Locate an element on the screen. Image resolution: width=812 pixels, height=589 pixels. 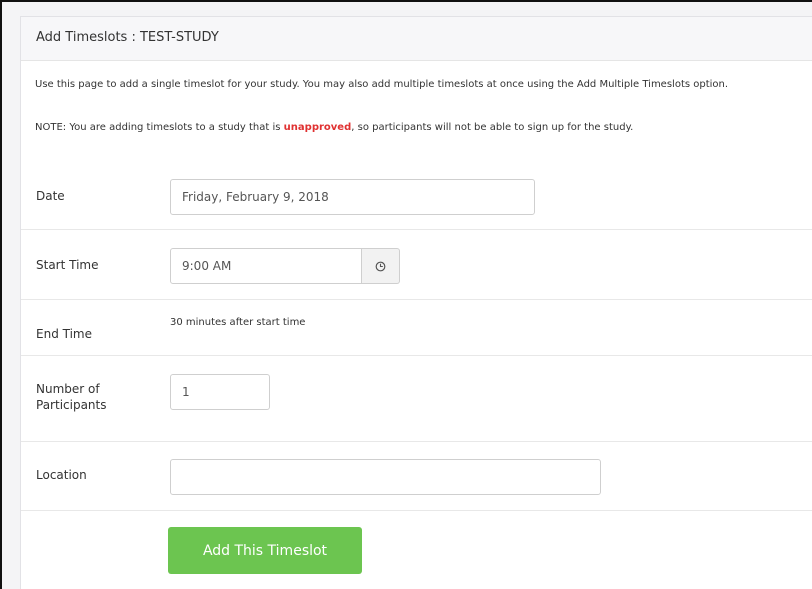
participants-field is located at coordinates (220, 392).